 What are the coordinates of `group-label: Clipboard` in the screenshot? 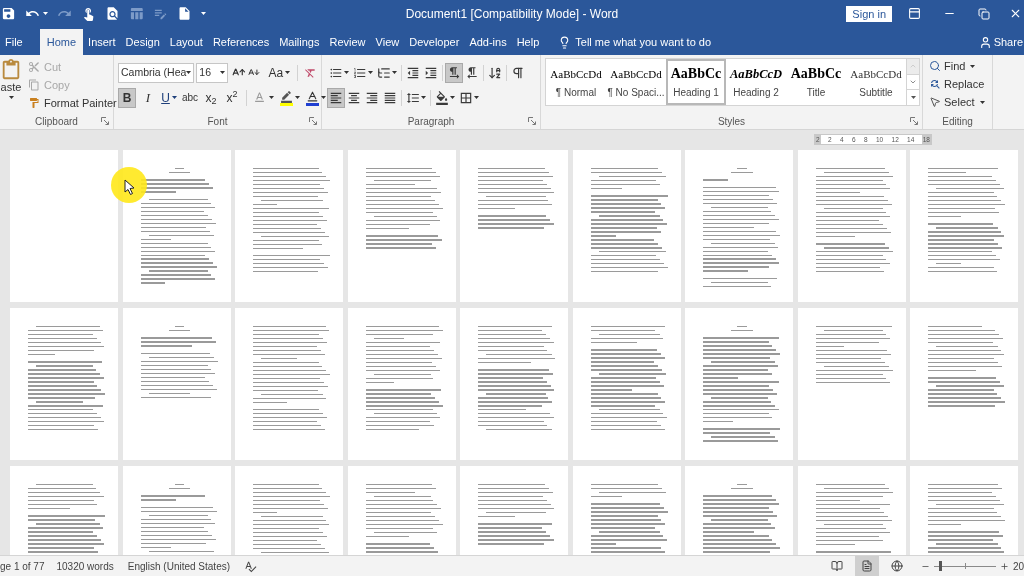 It's located at (56, 121).